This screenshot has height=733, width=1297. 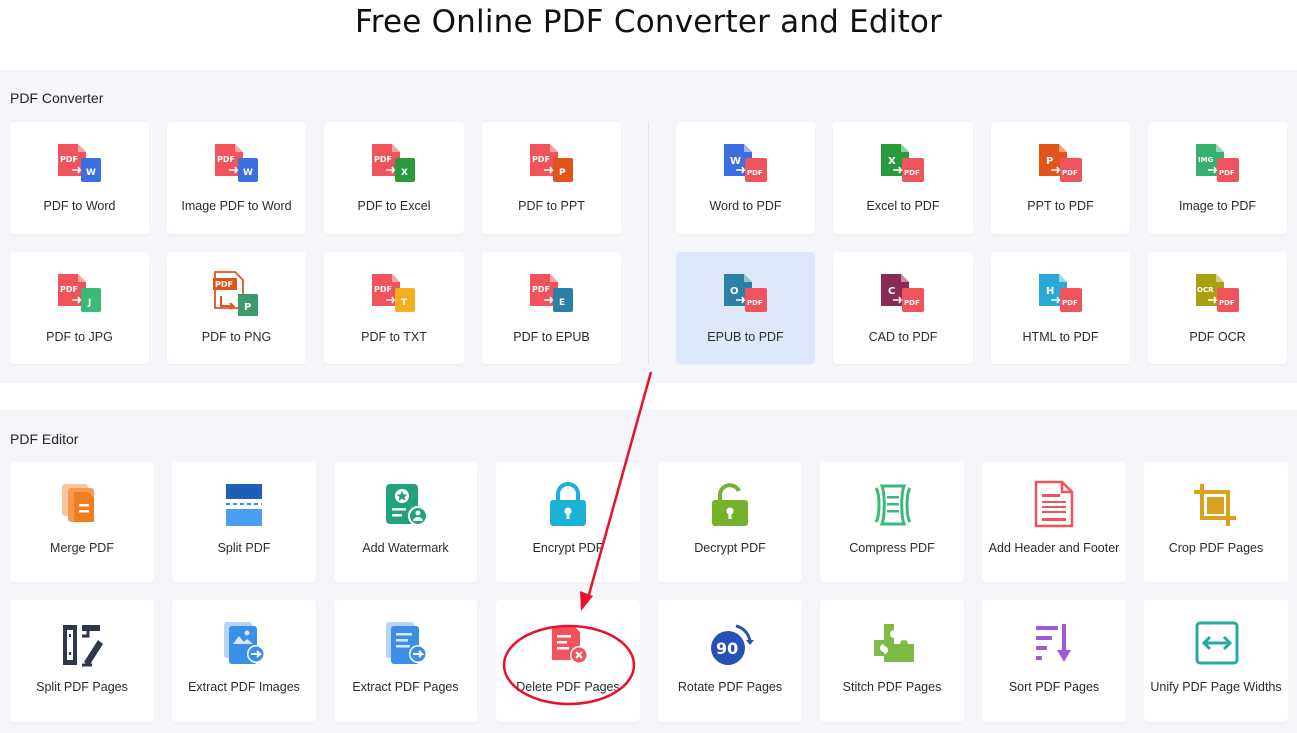 I want to click on tool-card-split-pdf-pages: Split PDF Pages, so click(x=82, y=661).